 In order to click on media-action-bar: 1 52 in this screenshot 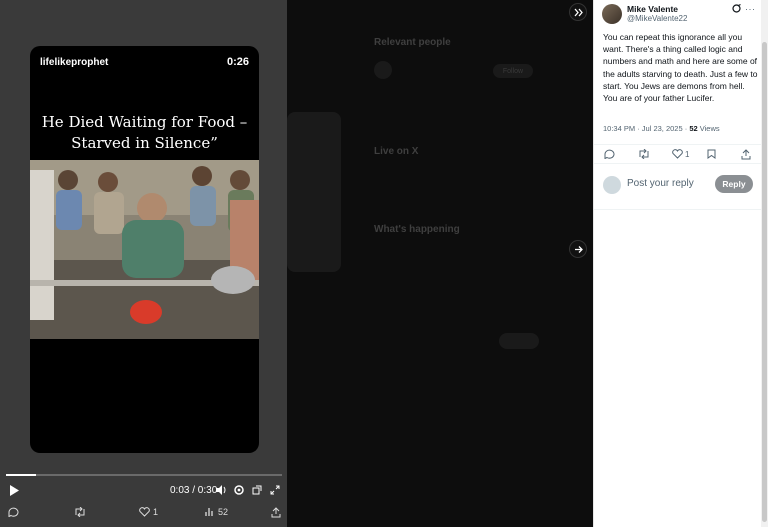, I will do `click(143, 514)`.